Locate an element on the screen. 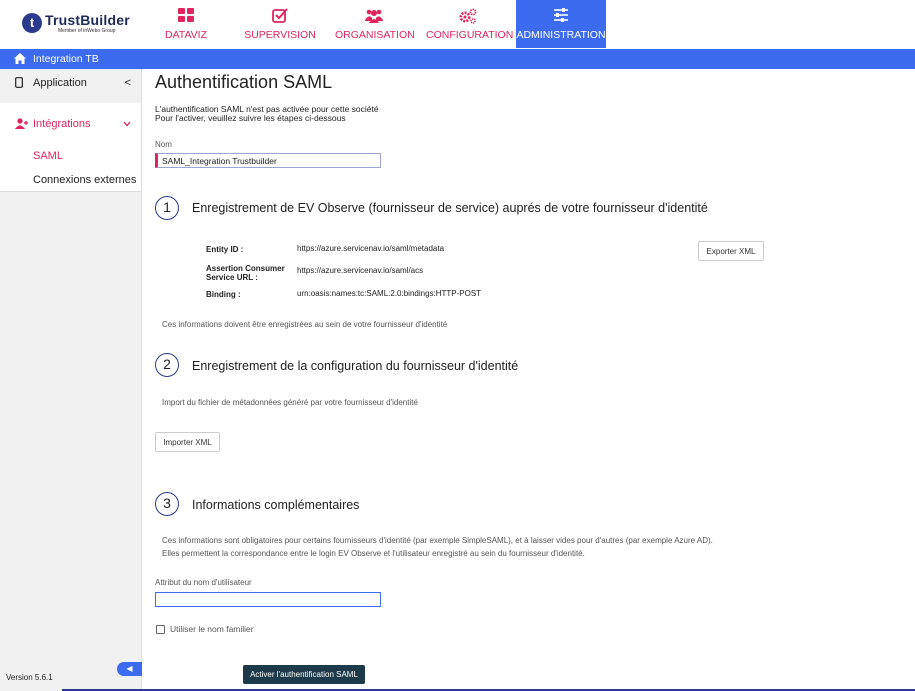  sidebar-item-label: Intégrations is located at coordinates (62, 124).